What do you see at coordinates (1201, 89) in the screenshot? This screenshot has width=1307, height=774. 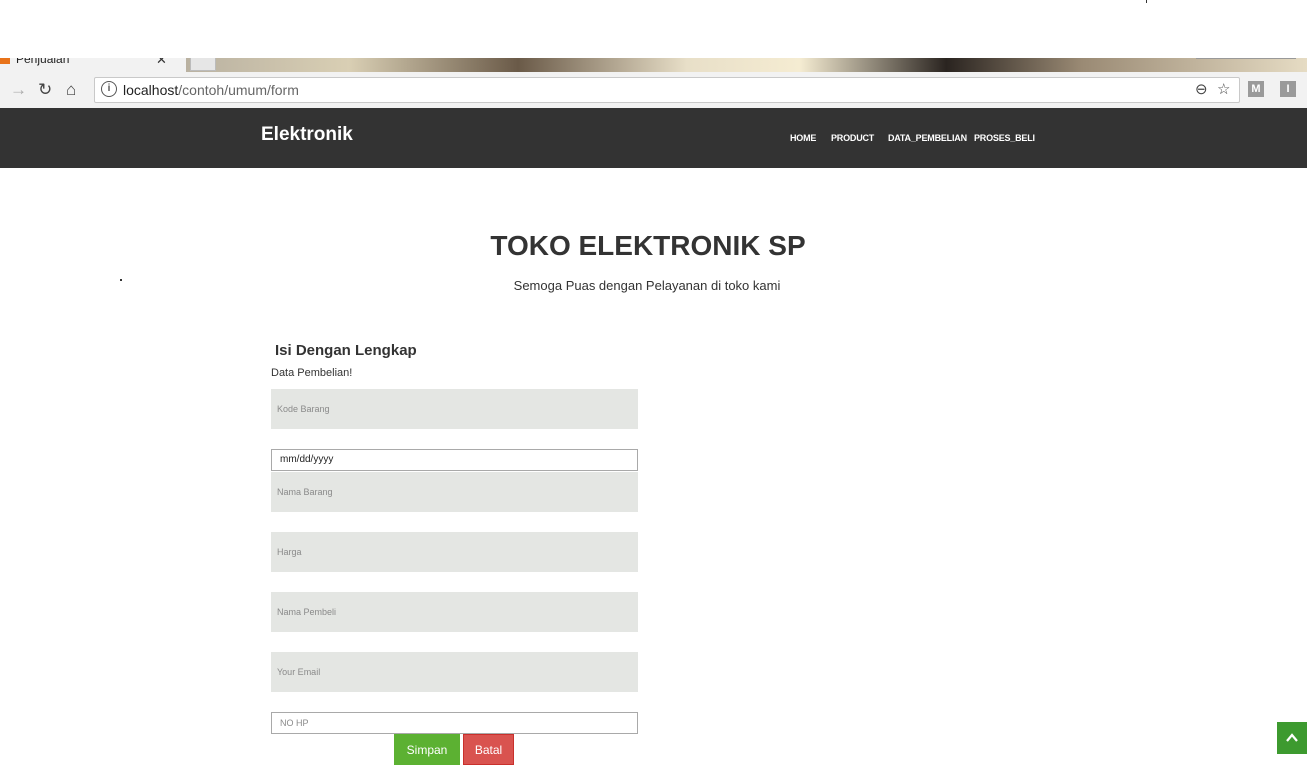 I see `zoom-icon: ⊖` at bounding box center [1201, 89].